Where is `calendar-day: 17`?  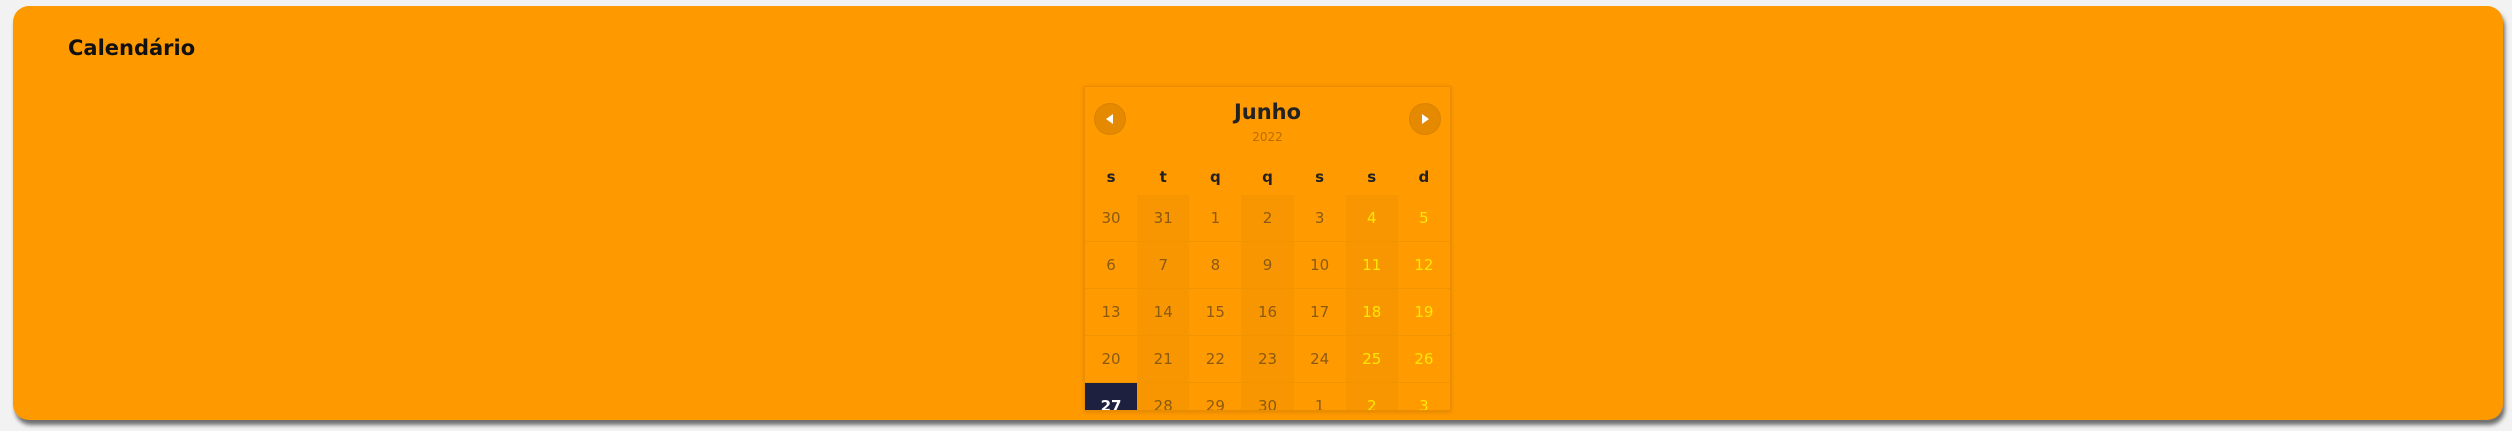
calendar-day: 17 is located at coordinates (1319, 312).